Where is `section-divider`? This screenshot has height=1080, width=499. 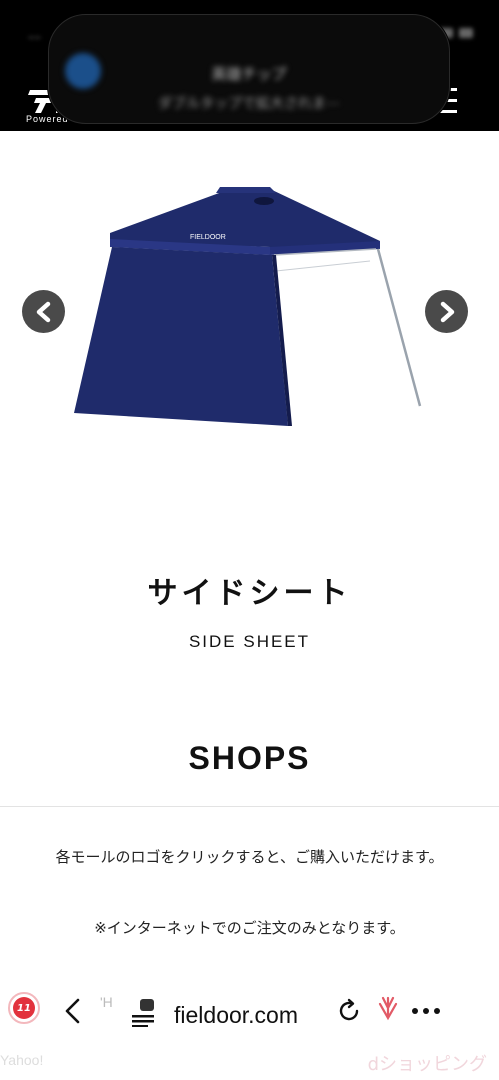 section-divider is located at coordinates (249, 806).